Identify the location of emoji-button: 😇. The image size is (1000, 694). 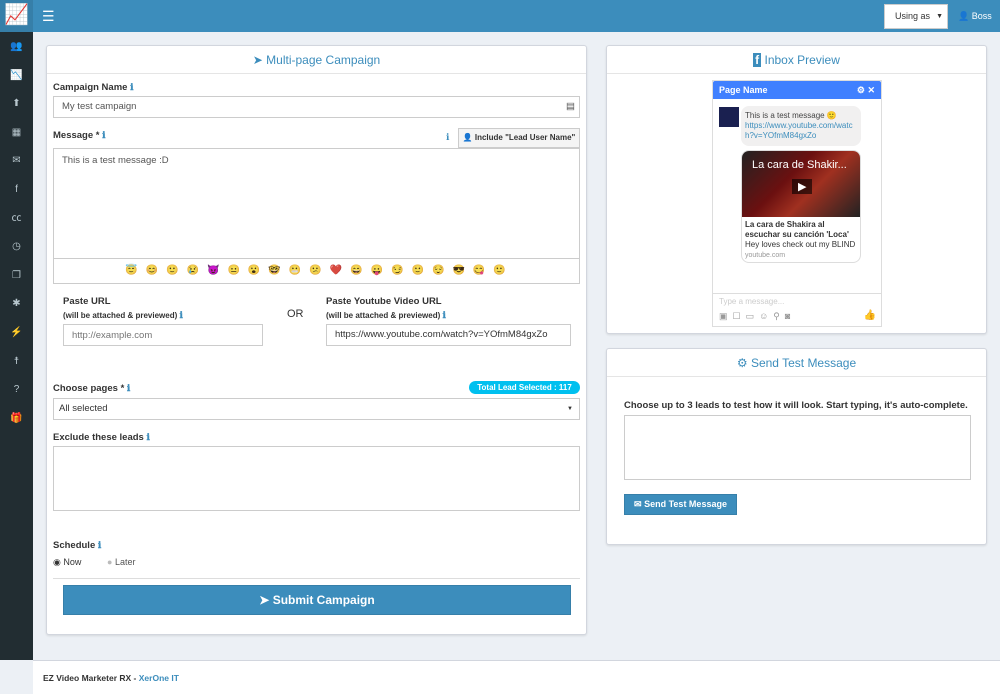
(132, 270).